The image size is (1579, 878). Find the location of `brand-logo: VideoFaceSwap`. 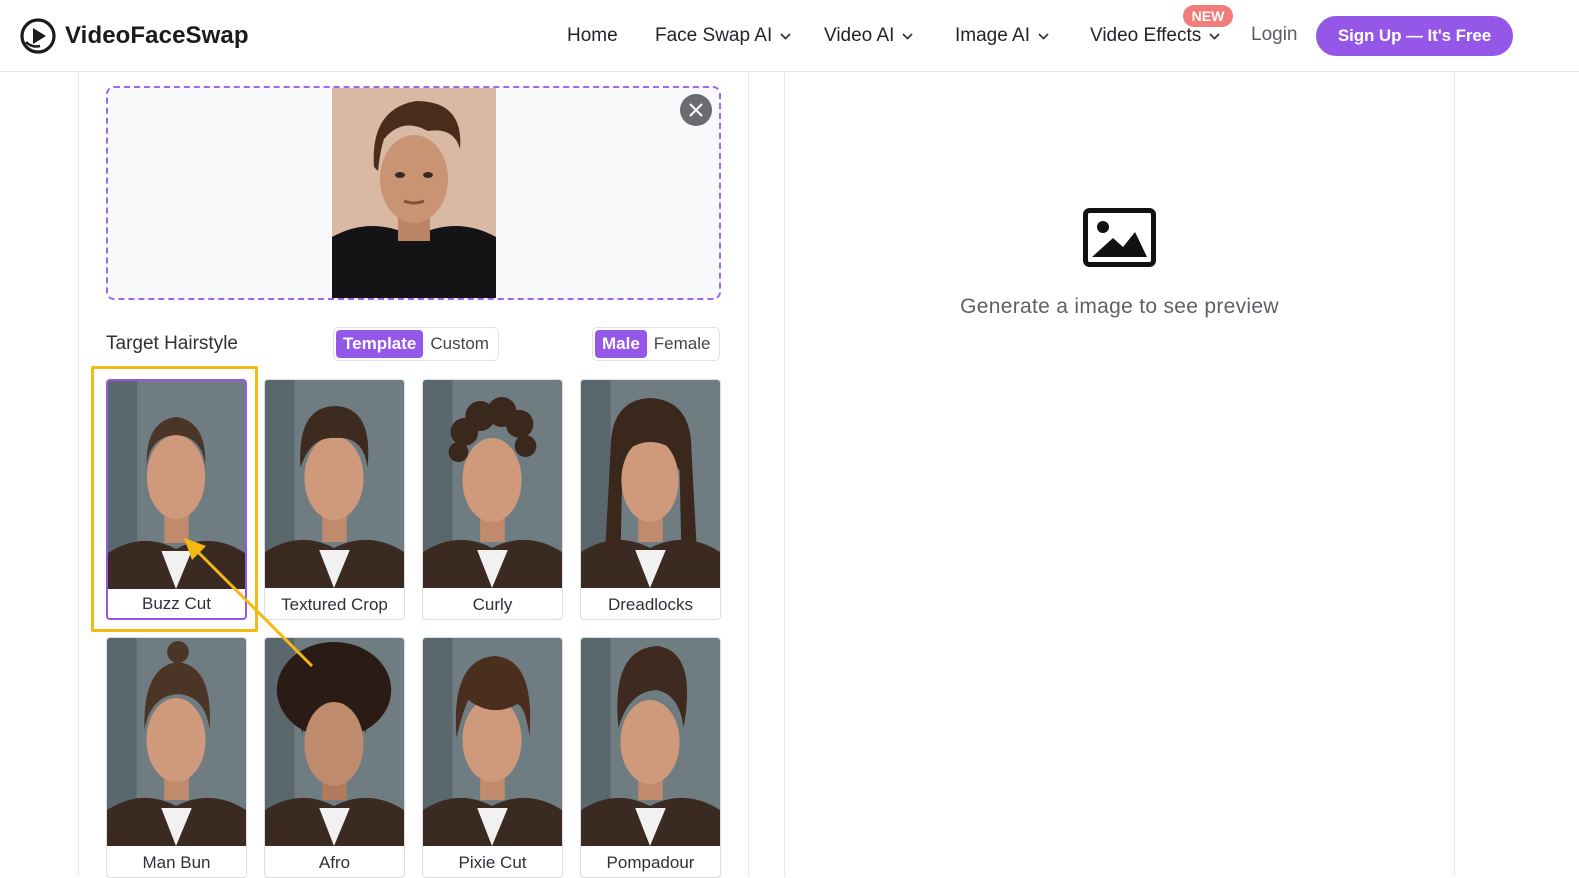

brand-logo: VideoFaceSwap is located at coordinates (134, 36).